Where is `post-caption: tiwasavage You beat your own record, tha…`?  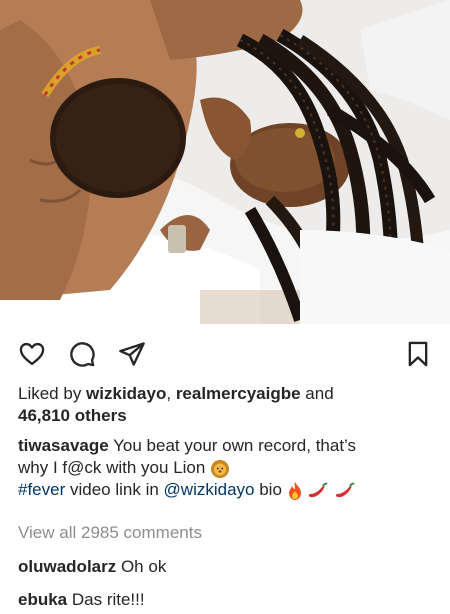 post-caption: tiwasavage You beat your own record, tha… is located at coordinates (228, 468).